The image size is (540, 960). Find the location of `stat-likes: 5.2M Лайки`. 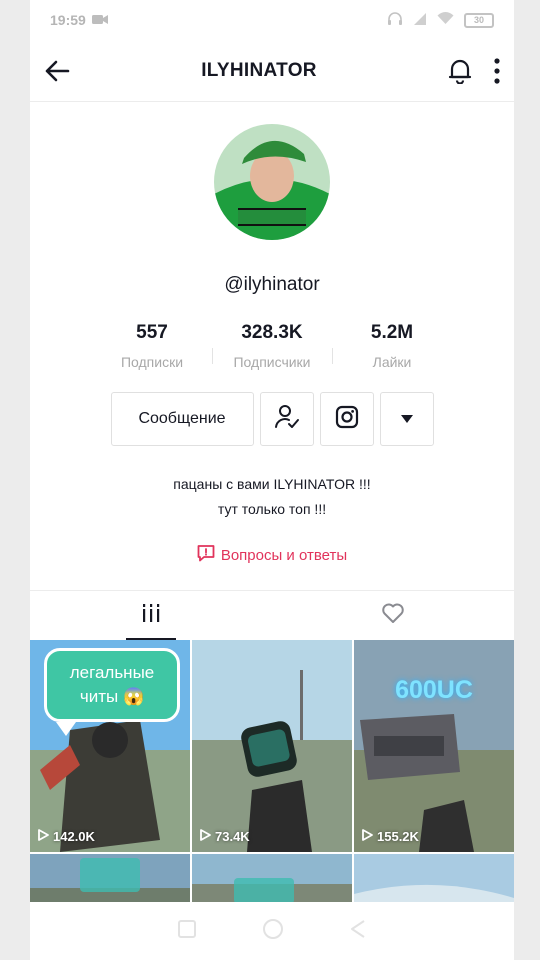

stat-likes: 5.2M Лайки is located at coordinates (392, 346).